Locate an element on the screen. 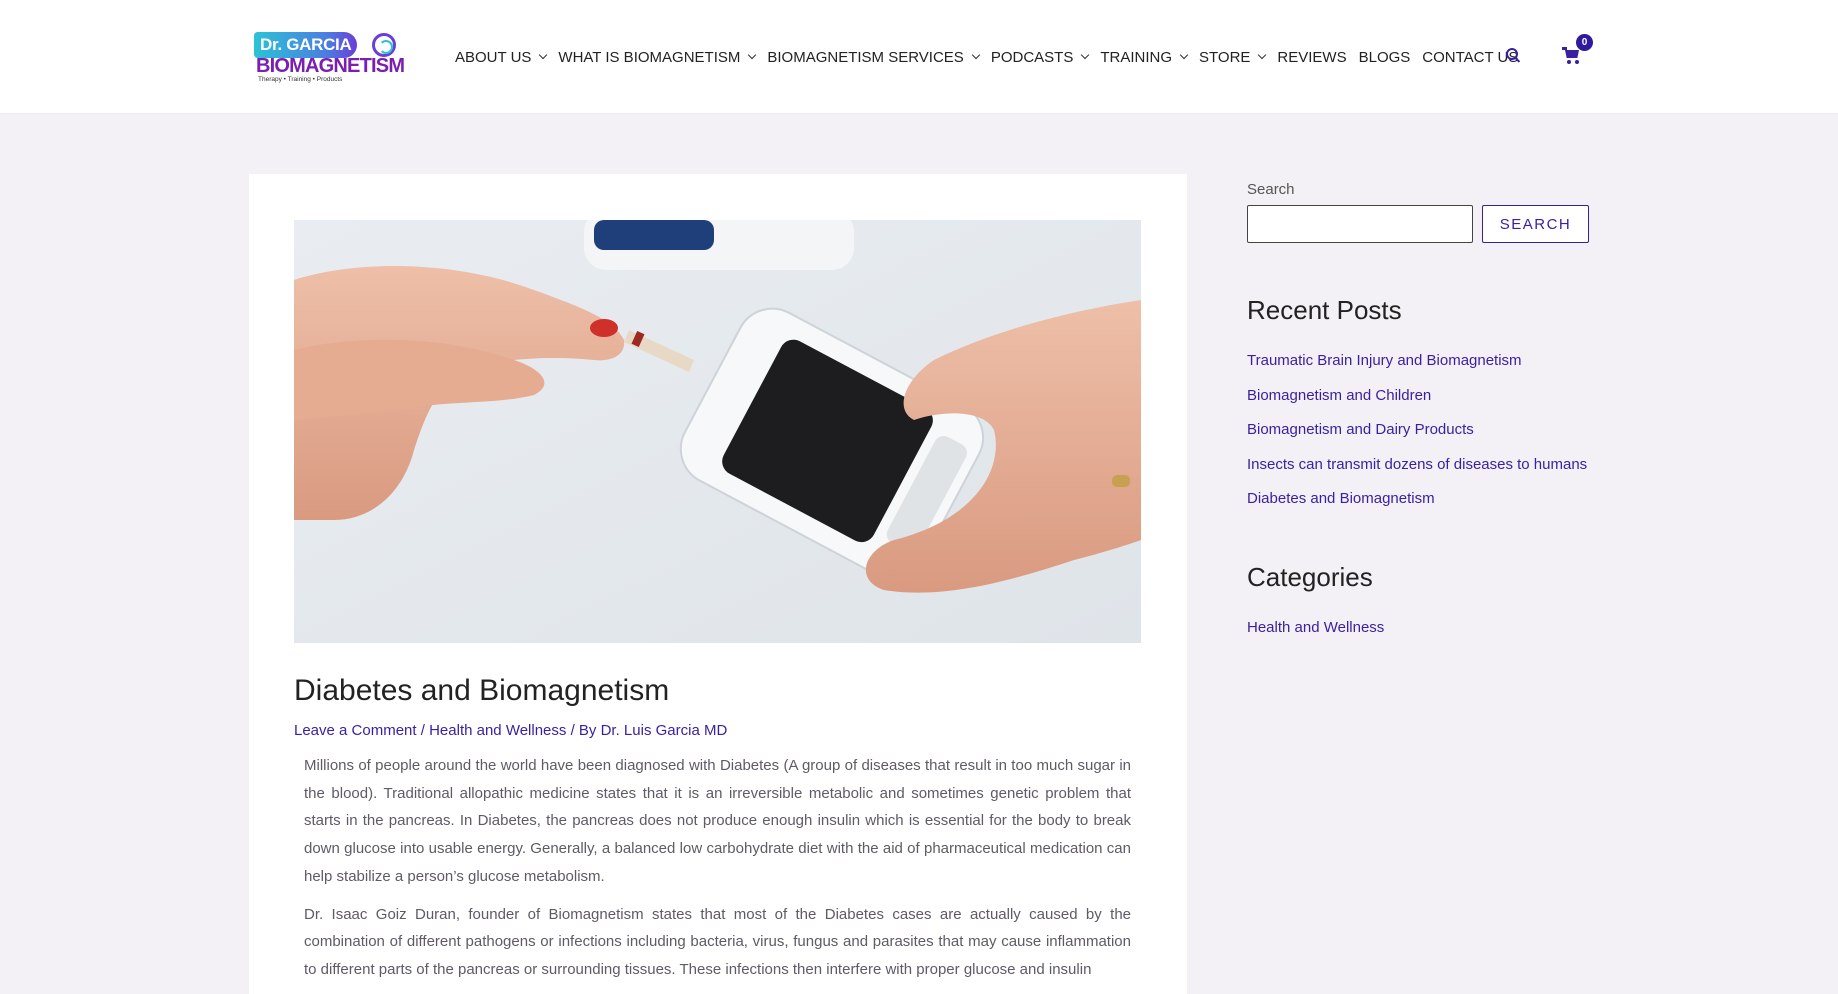 The width and height of the screenshot is (1838, 994). nav-blogs: BLOGS is located at coordinates (1385, 57).